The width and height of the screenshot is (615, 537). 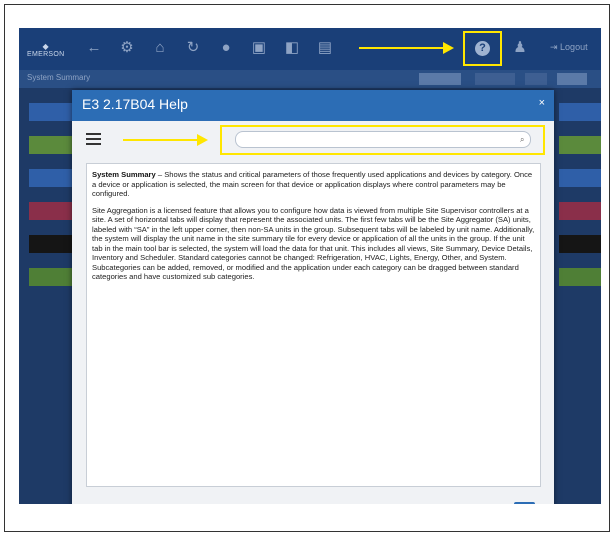 I want to click on device-icon: ◧, so click(x=292, y=48).